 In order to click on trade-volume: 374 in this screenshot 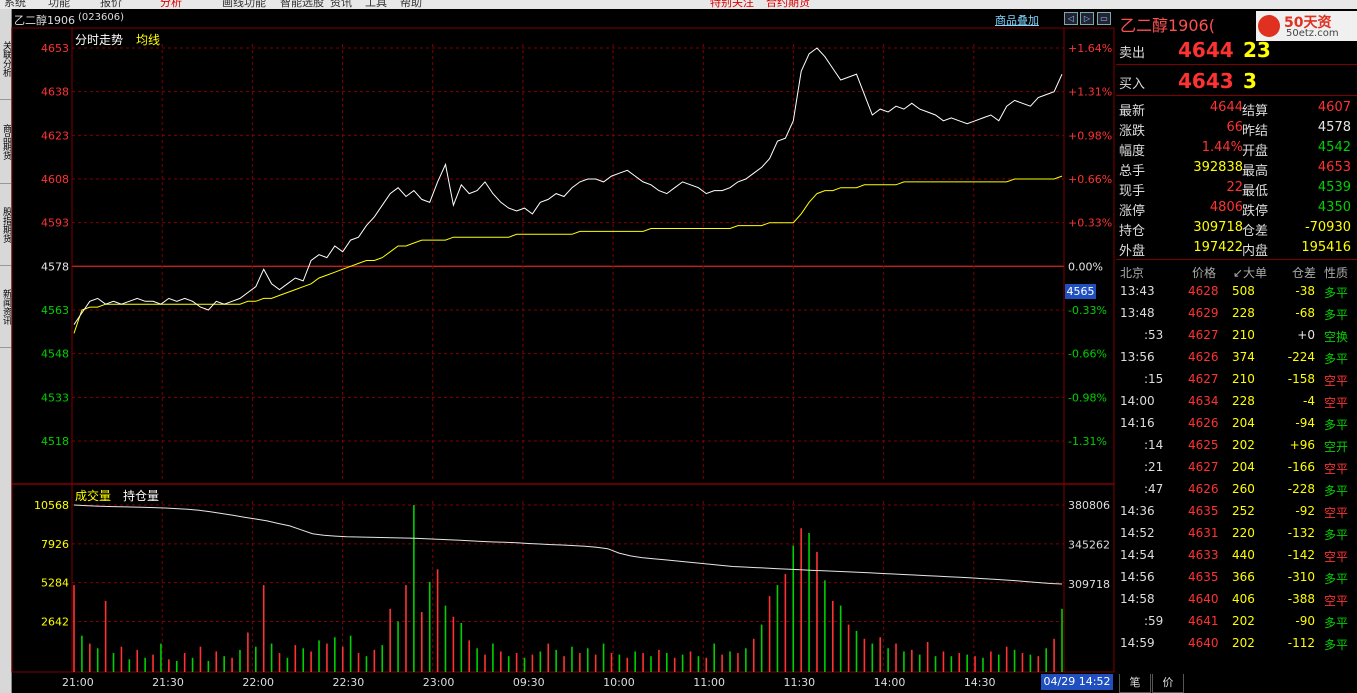, I will do `click(1243, 357)`.